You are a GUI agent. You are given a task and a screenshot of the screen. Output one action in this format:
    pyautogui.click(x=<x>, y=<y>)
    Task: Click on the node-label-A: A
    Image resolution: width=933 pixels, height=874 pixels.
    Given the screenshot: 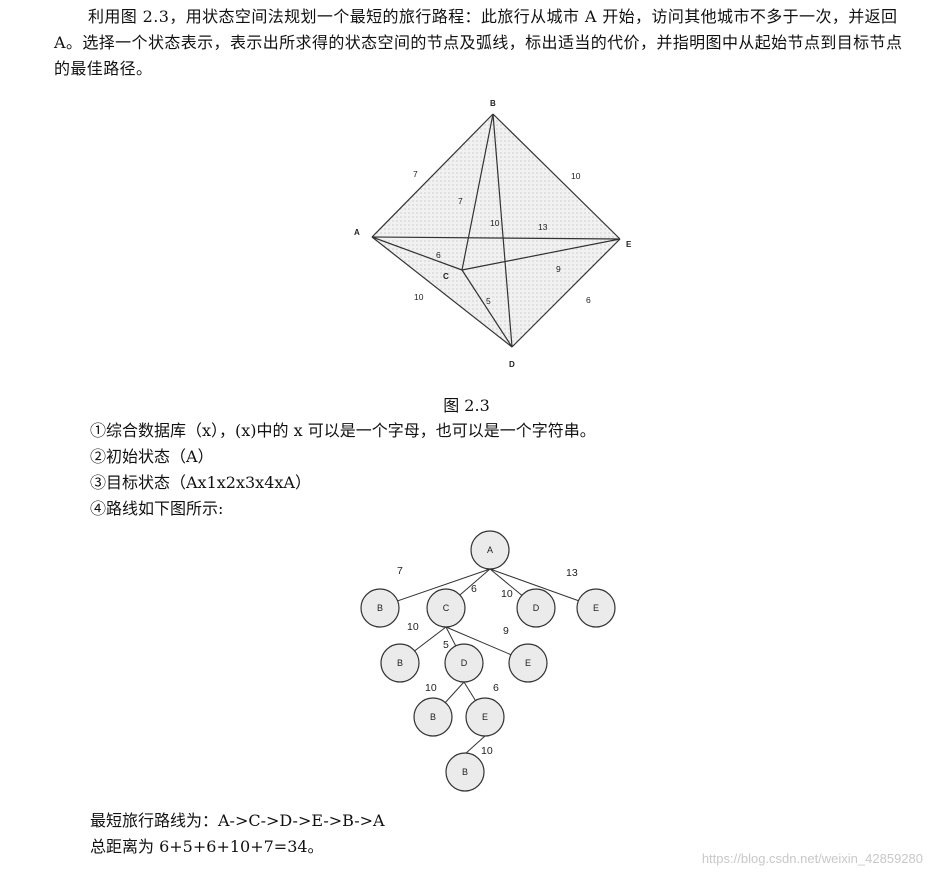 What is the action you would take?
    pyautogui.click(x=357, y=232)
    